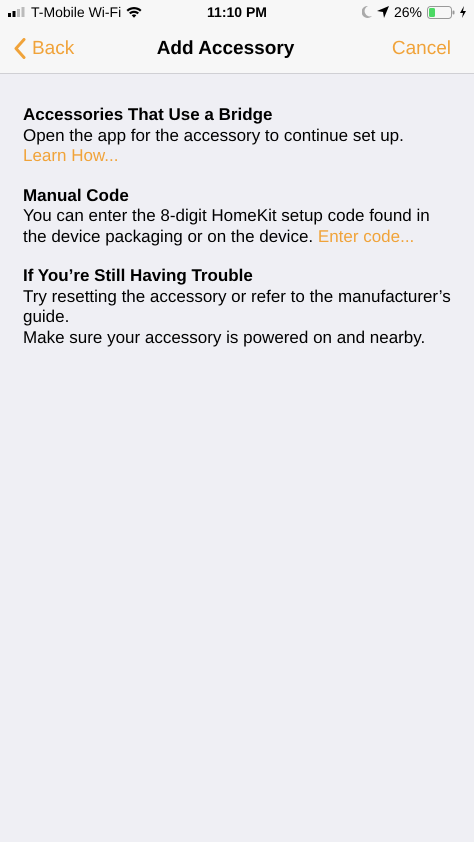 The width and height of the screenshot is (474, 842). I want to click on section-text: Make sure your accessory is powered on and nearby., so click(224, 338).